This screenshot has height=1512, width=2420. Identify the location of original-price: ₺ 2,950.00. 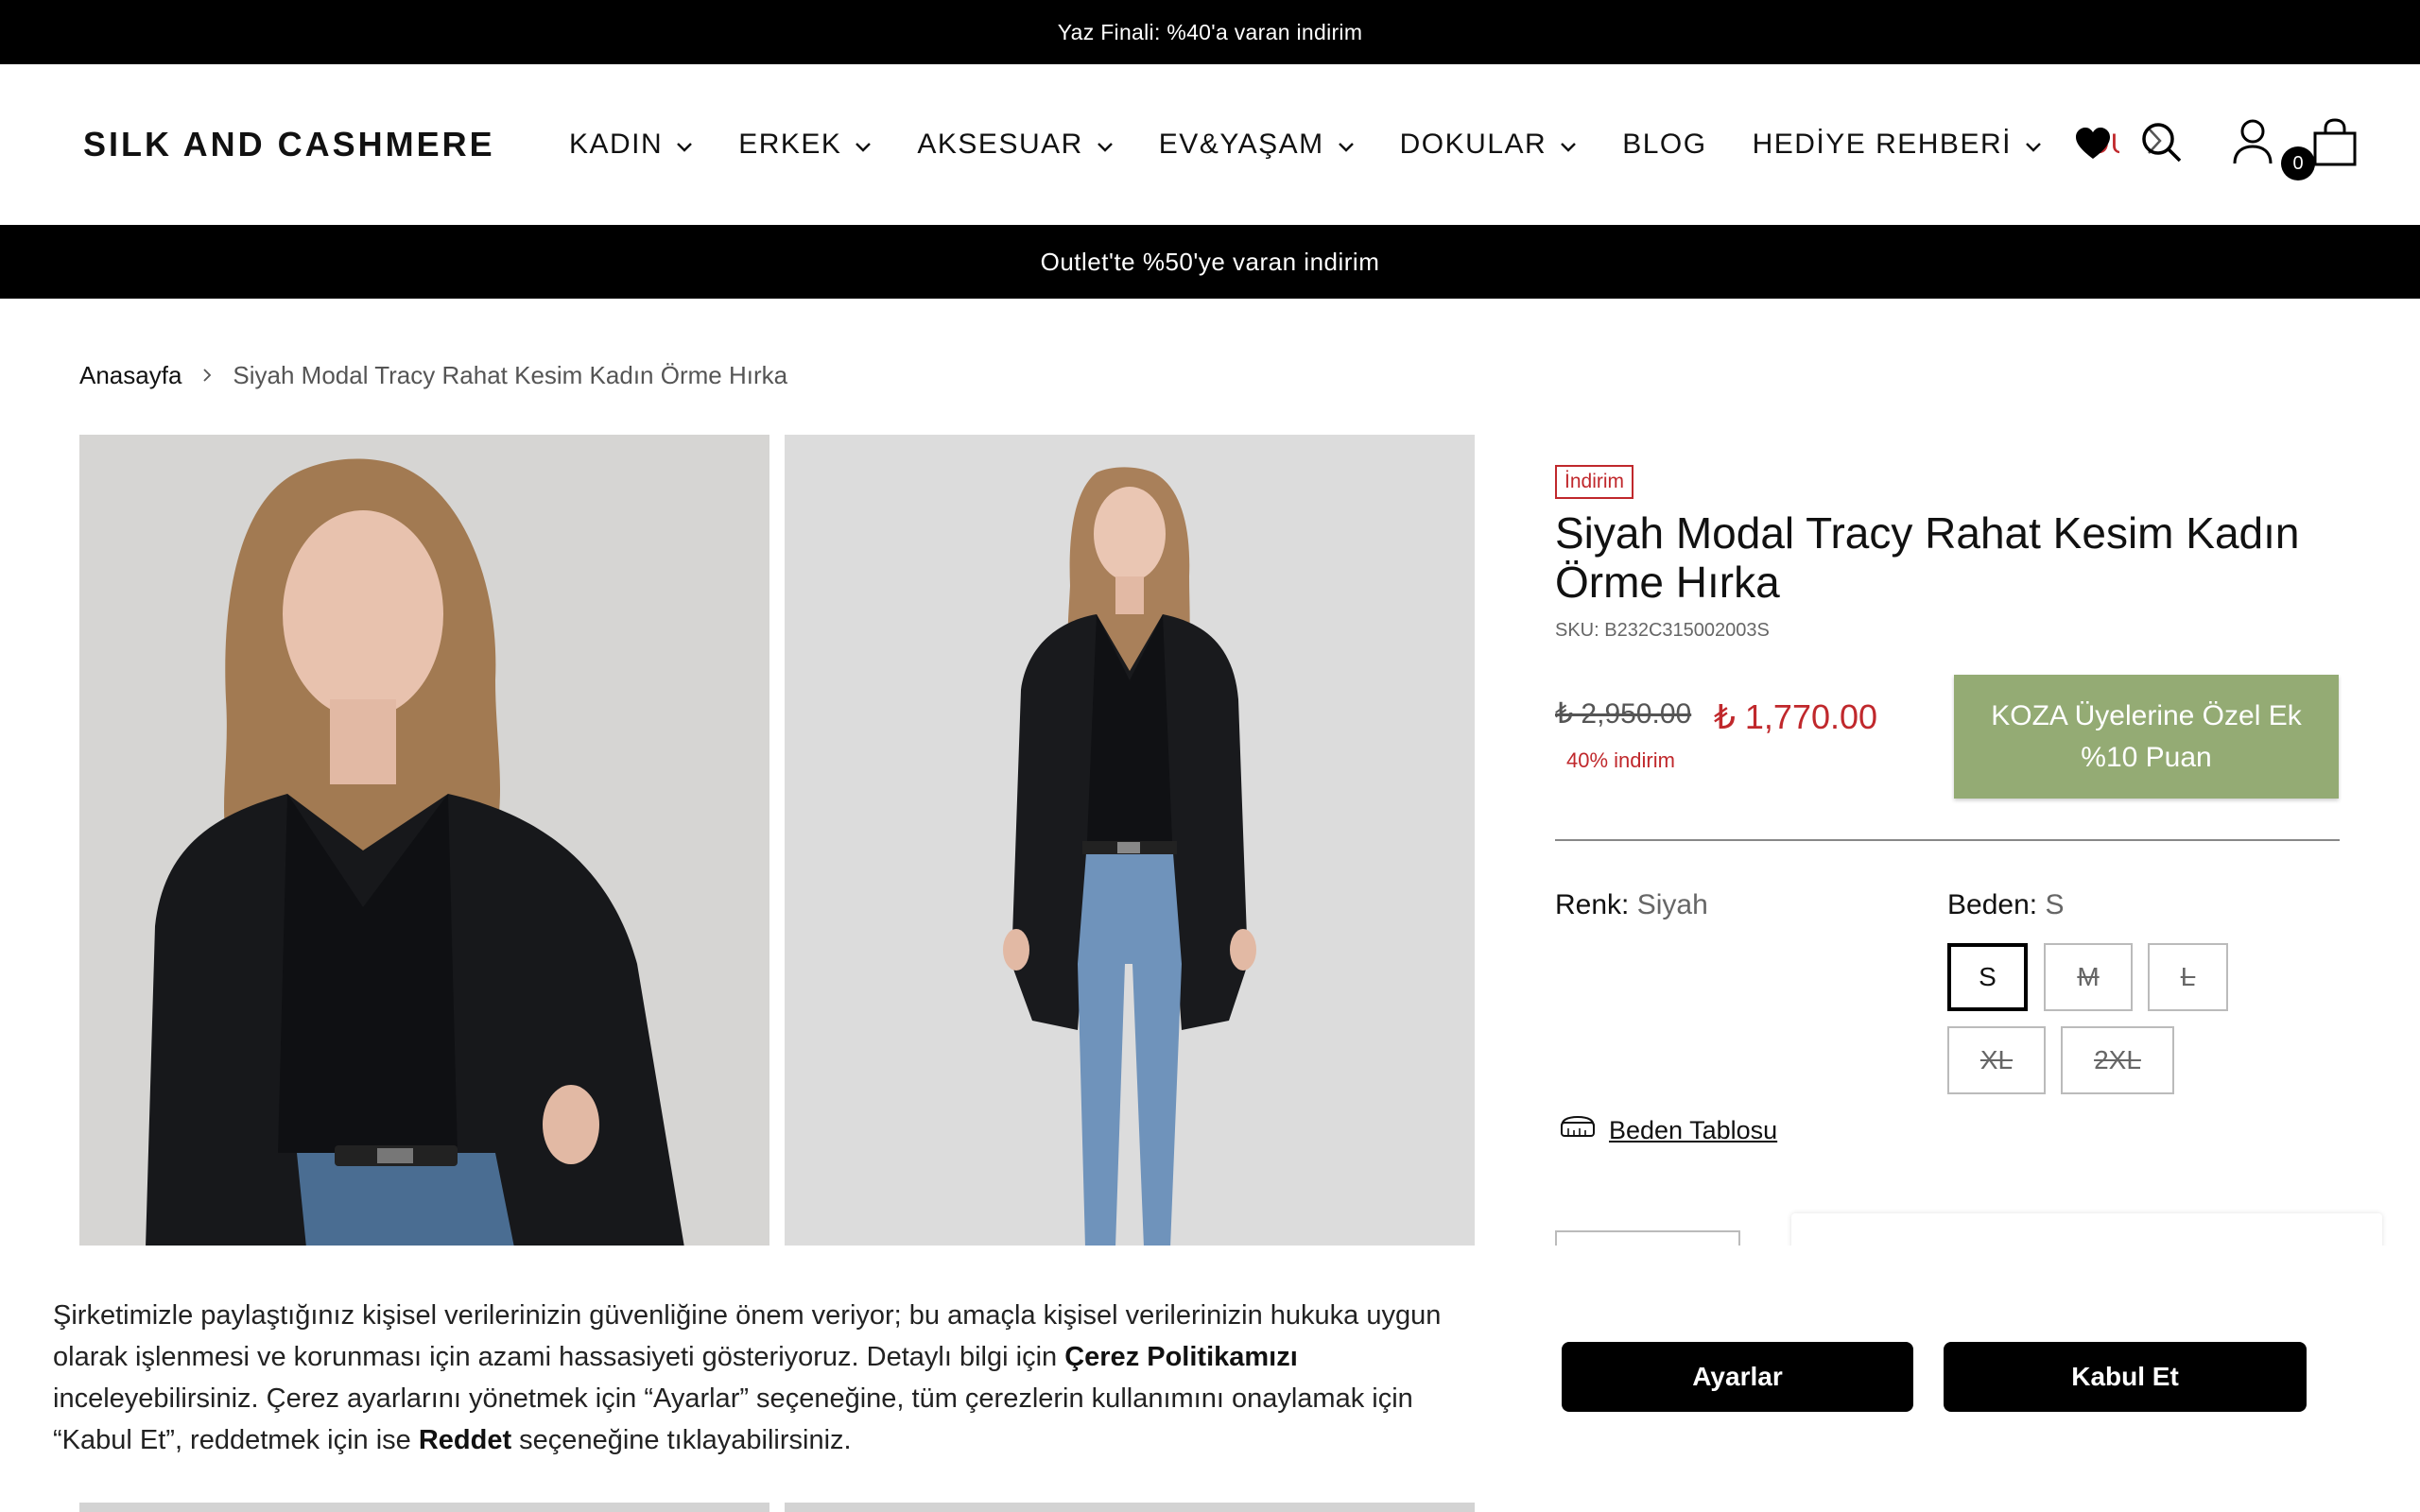
(1623, 714).